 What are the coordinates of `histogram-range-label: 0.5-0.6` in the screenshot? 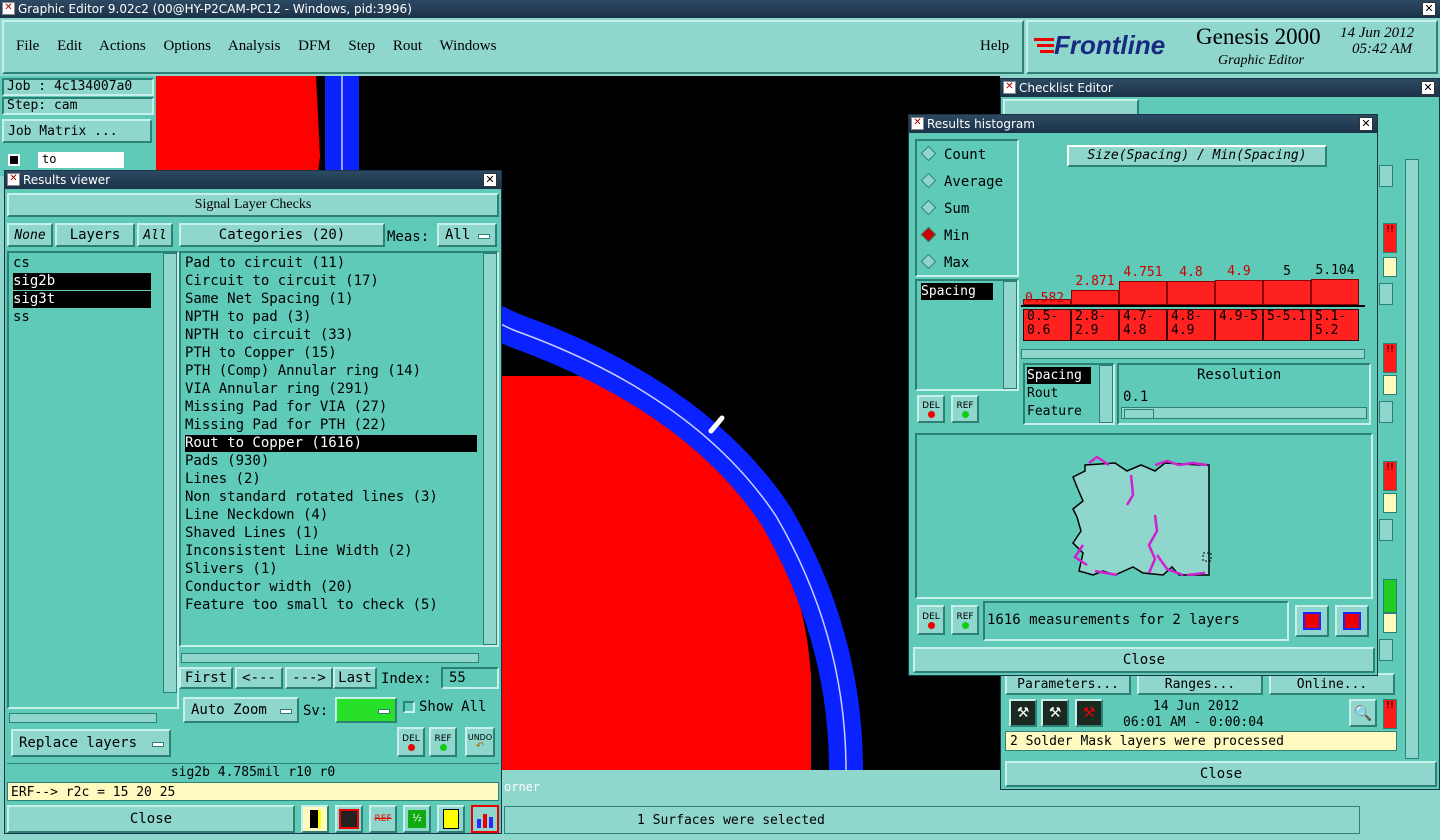 It's located at (1047, 325).